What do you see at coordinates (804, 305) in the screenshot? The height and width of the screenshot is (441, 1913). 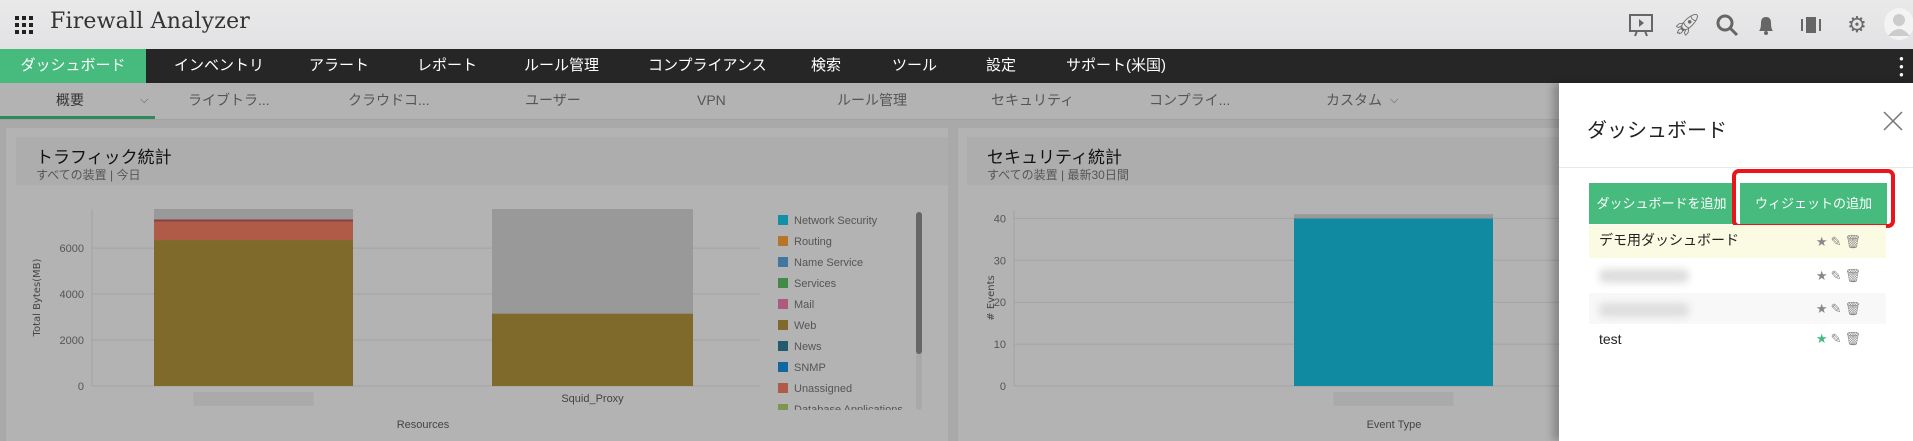 I see `legend-label: Mail` at bounding box center [804, 305].